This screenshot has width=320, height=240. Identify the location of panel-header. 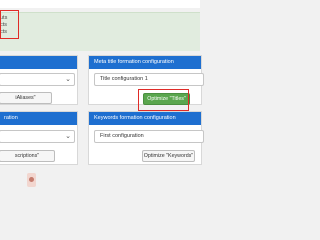
(38, 62).